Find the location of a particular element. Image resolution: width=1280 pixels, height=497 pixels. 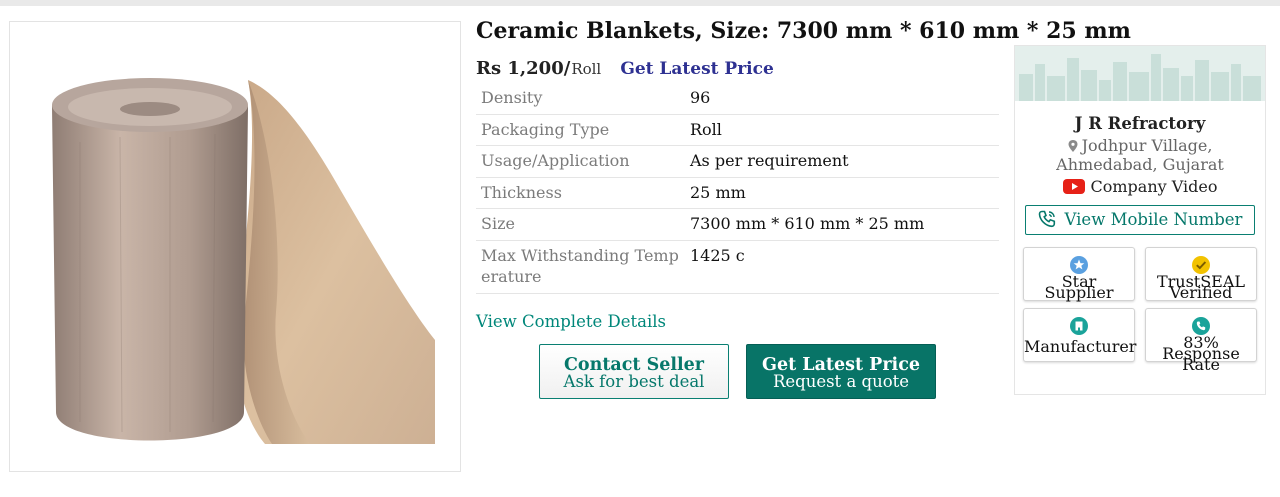

view-mobile-number-button: View Mobile Number is located at coordinates (1140, 220).